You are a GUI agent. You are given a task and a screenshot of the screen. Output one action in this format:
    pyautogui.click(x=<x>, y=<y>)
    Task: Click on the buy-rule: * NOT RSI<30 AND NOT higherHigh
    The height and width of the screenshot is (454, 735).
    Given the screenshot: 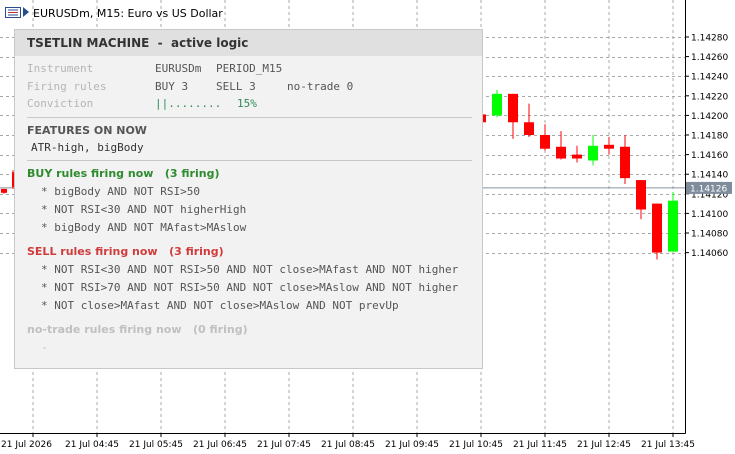 What is the action you would take?
    pyautogui.click(x=144, y=209)
    